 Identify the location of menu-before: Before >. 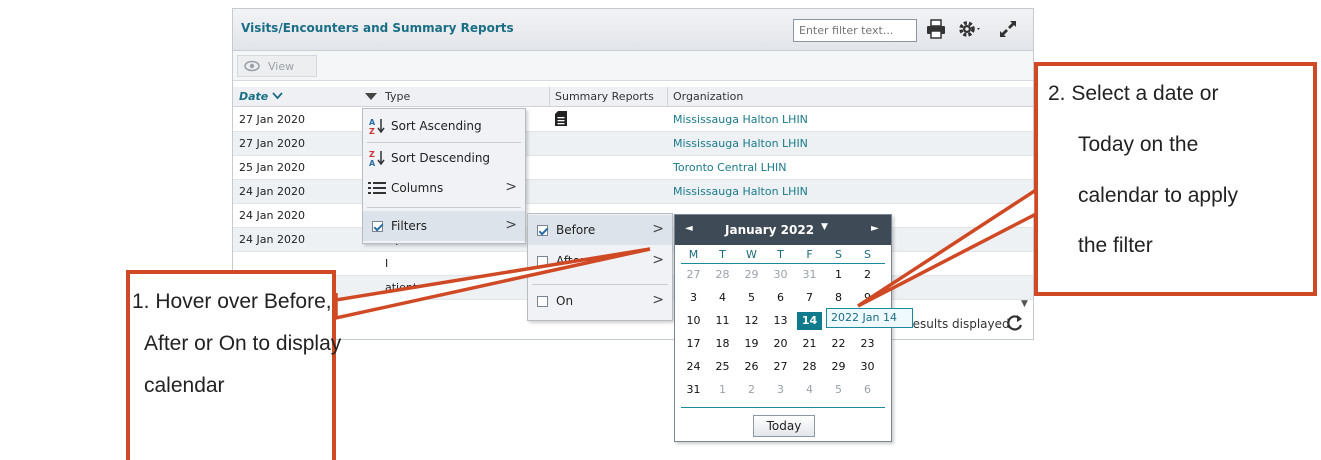
(600, 230).